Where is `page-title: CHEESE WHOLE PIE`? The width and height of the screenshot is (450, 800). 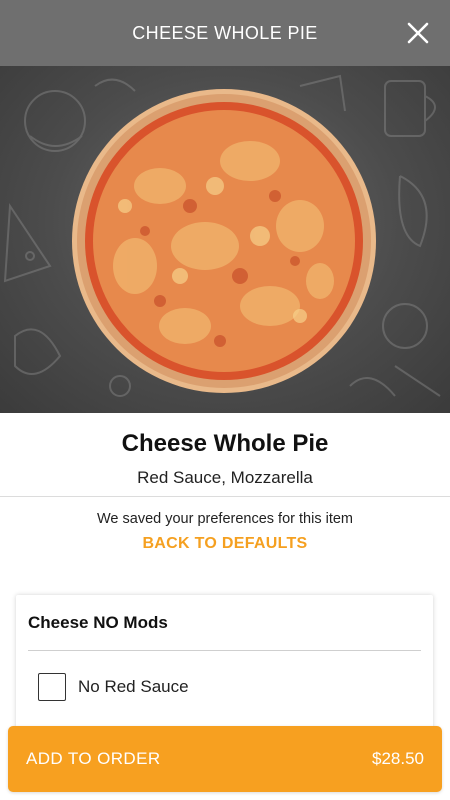
page-title: CHEESE WHOLE PIE is located at coordinates (225, 32).